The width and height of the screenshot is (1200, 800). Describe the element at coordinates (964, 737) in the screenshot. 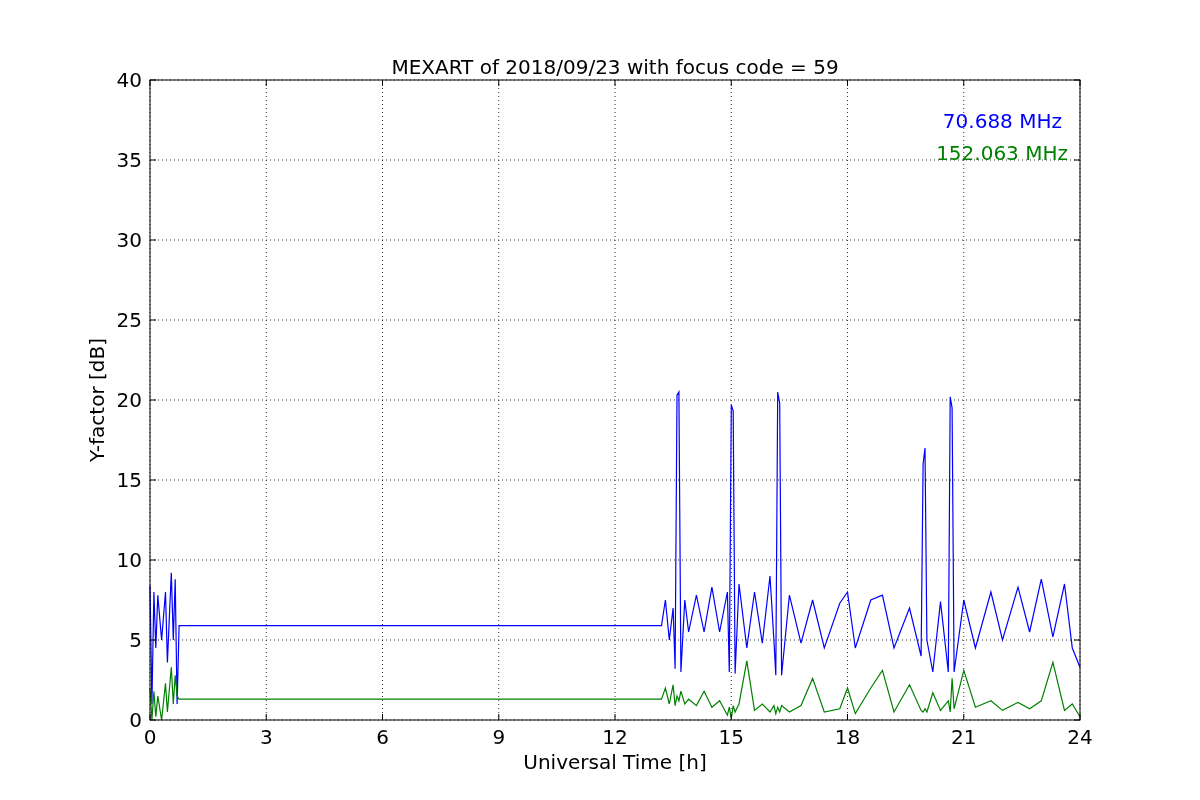

I see `x-tick-label: 21` at that location.